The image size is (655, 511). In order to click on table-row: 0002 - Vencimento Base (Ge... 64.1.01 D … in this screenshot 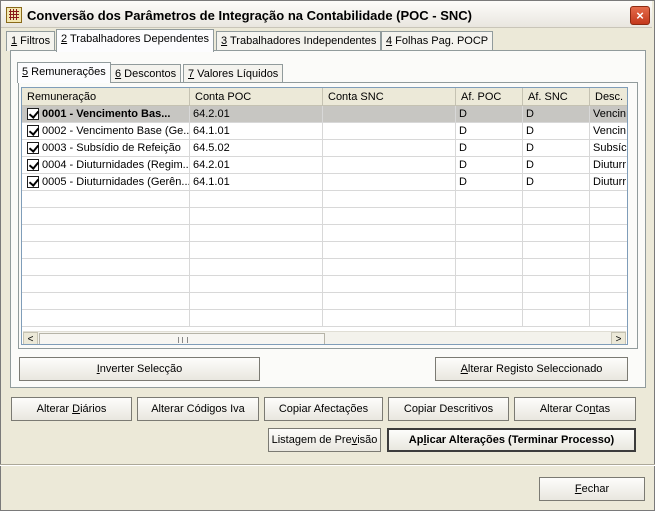, I will do `click(324, 131)`.